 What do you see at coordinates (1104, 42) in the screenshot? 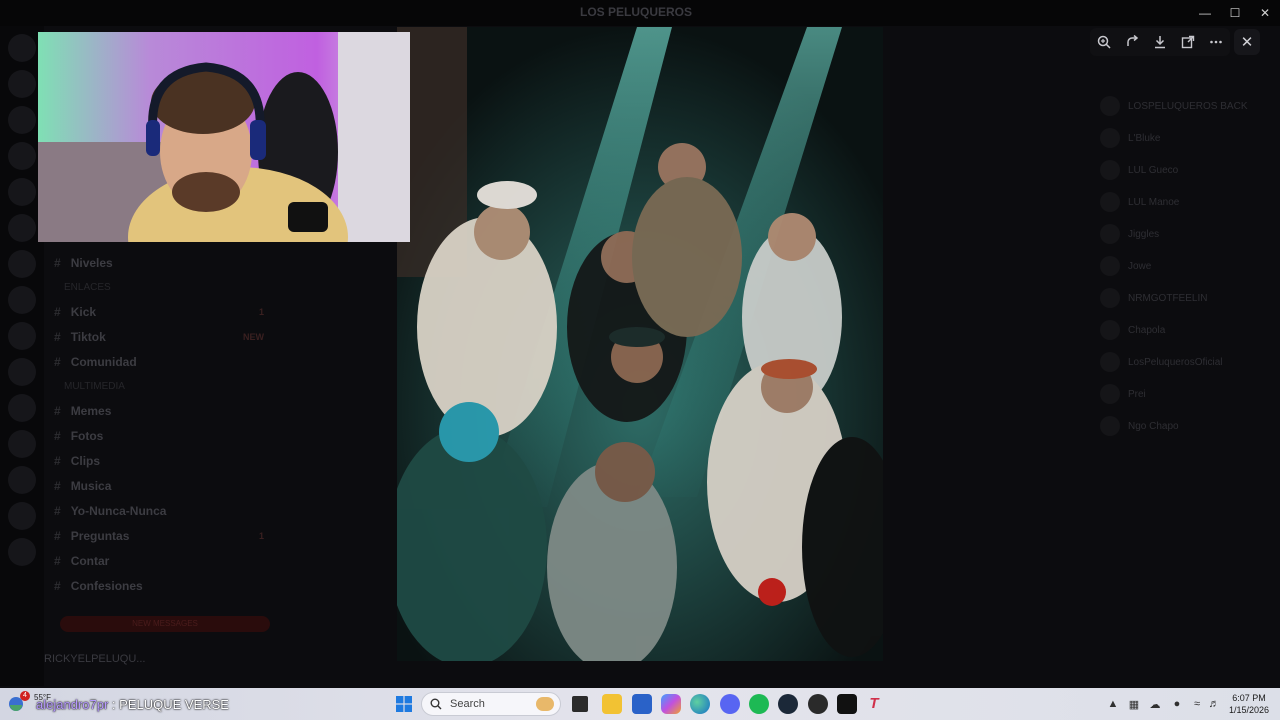
I see `zoom-icon` at bounding box center [1104, 42].